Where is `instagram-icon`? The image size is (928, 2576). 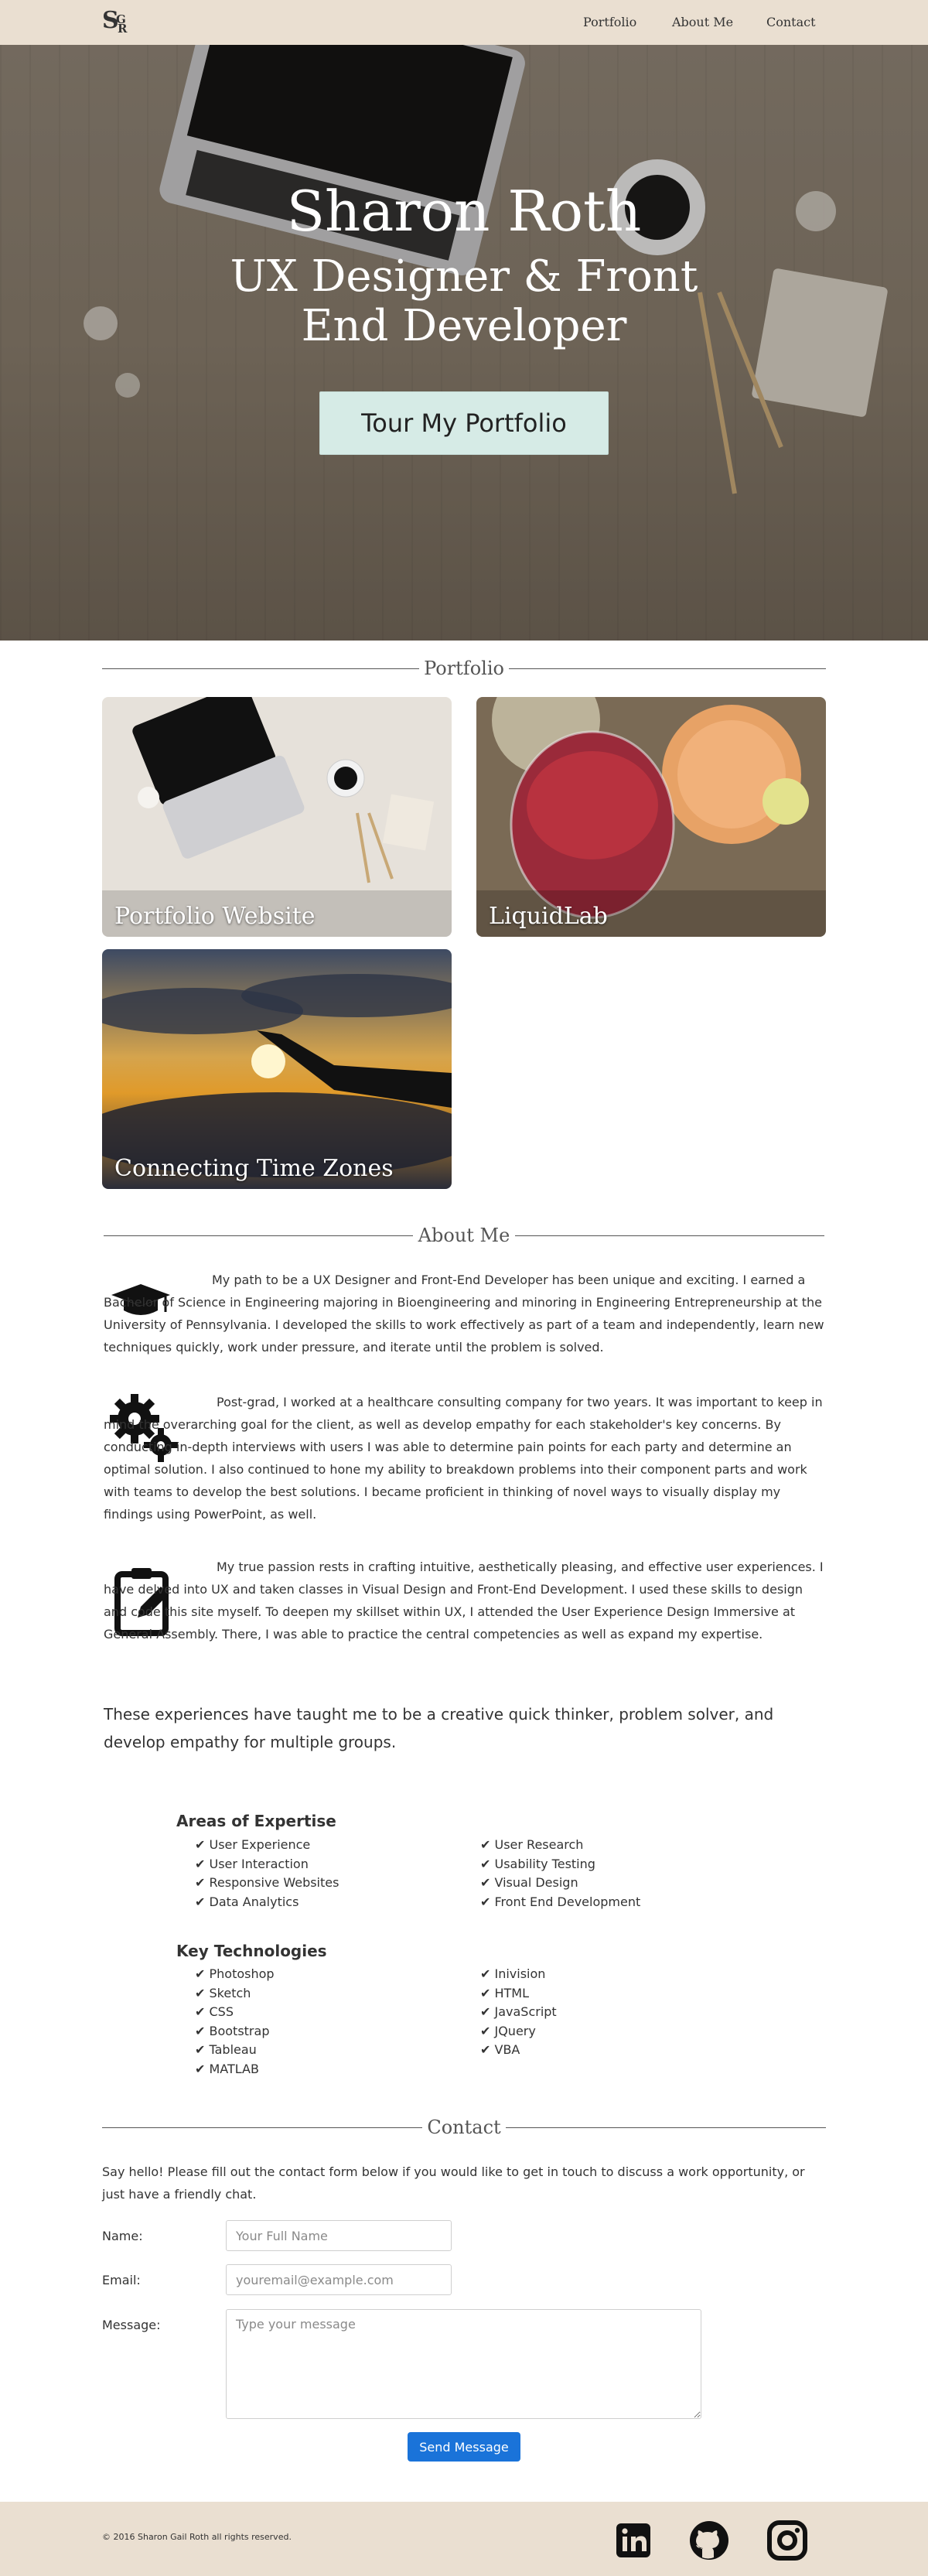 instagram-icon is located at coordinates (787, 2540).